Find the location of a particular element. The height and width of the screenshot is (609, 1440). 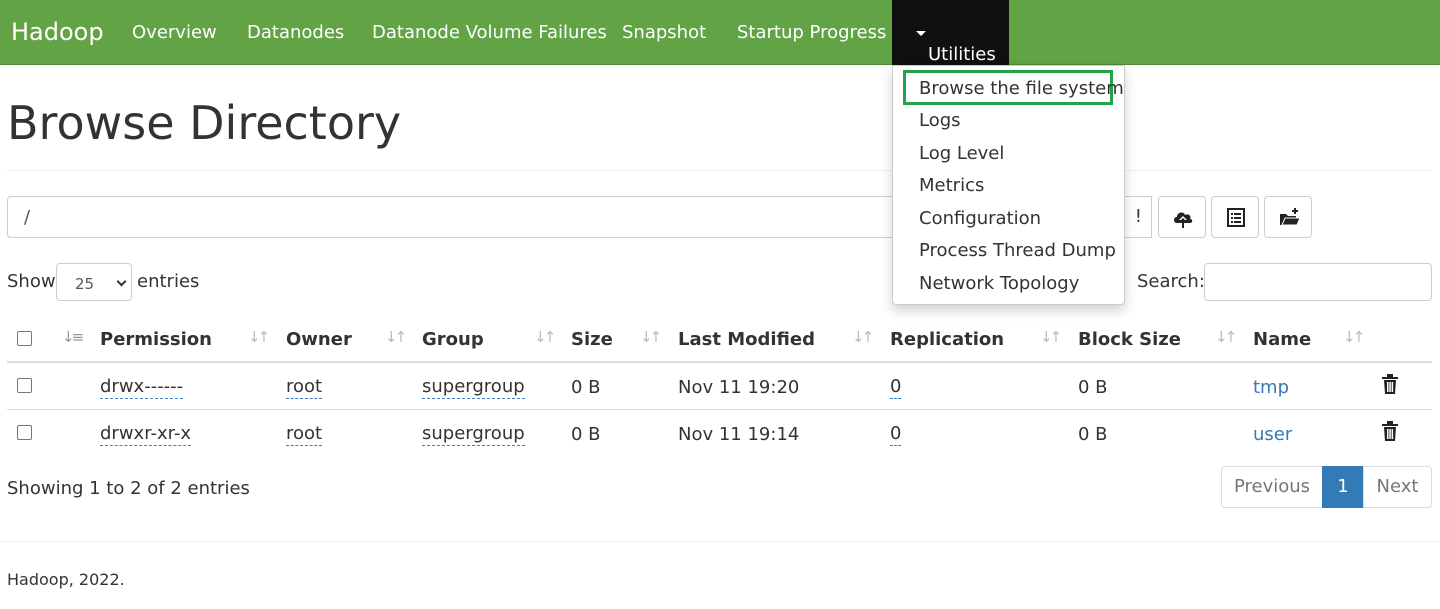

menu-item-logs: Logs is located at coordinates (940, 120).